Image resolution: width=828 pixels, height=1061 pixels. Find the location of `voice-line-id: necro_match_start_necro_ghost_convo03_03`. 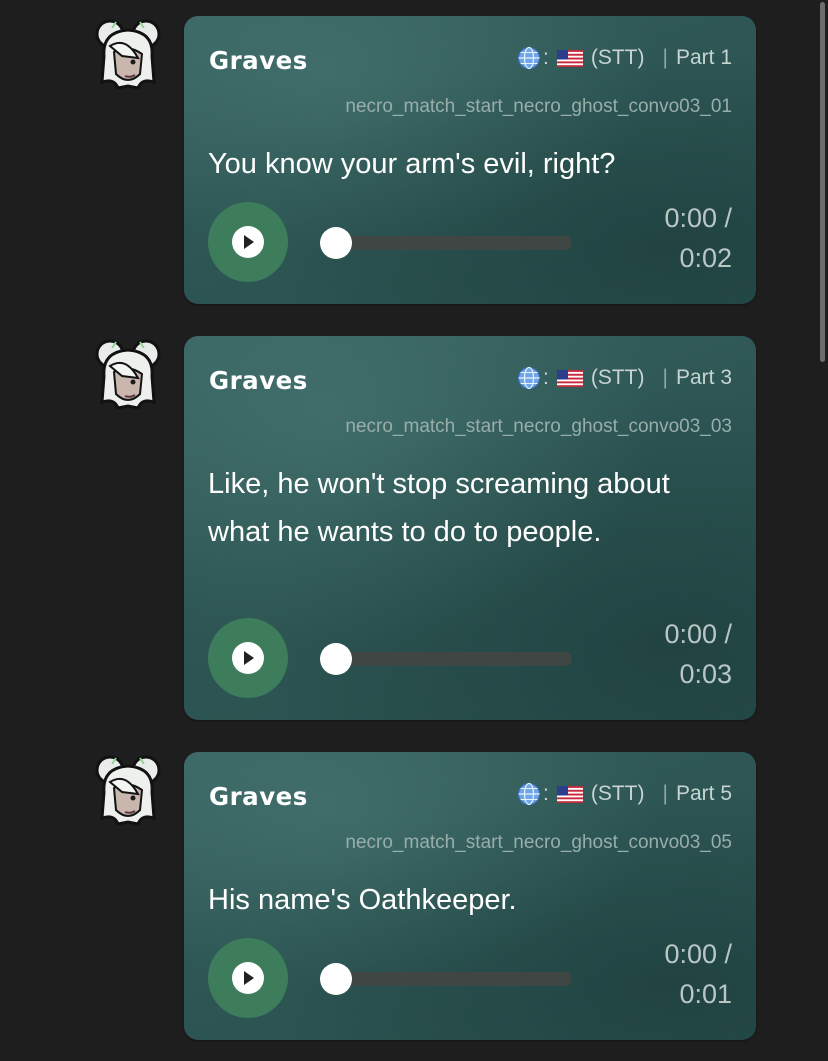

voice-line-id: necro_match_start_necro_ghost_convo03_03 is located at coordinates (538, 426).